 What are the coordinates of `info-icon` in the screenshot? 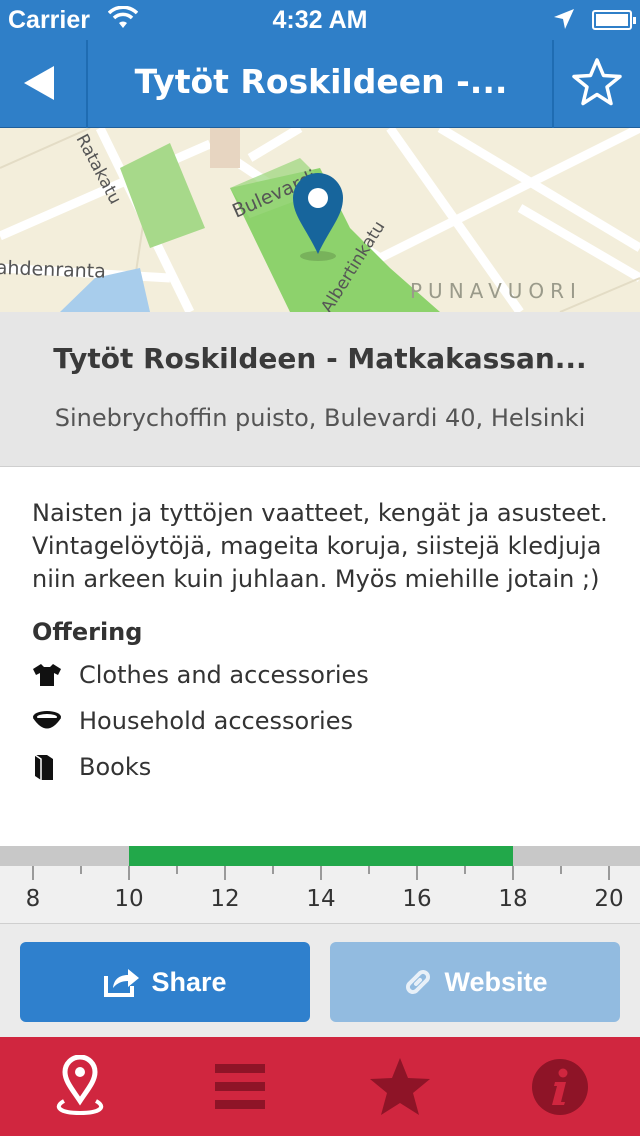 It's located at (560, 1086).